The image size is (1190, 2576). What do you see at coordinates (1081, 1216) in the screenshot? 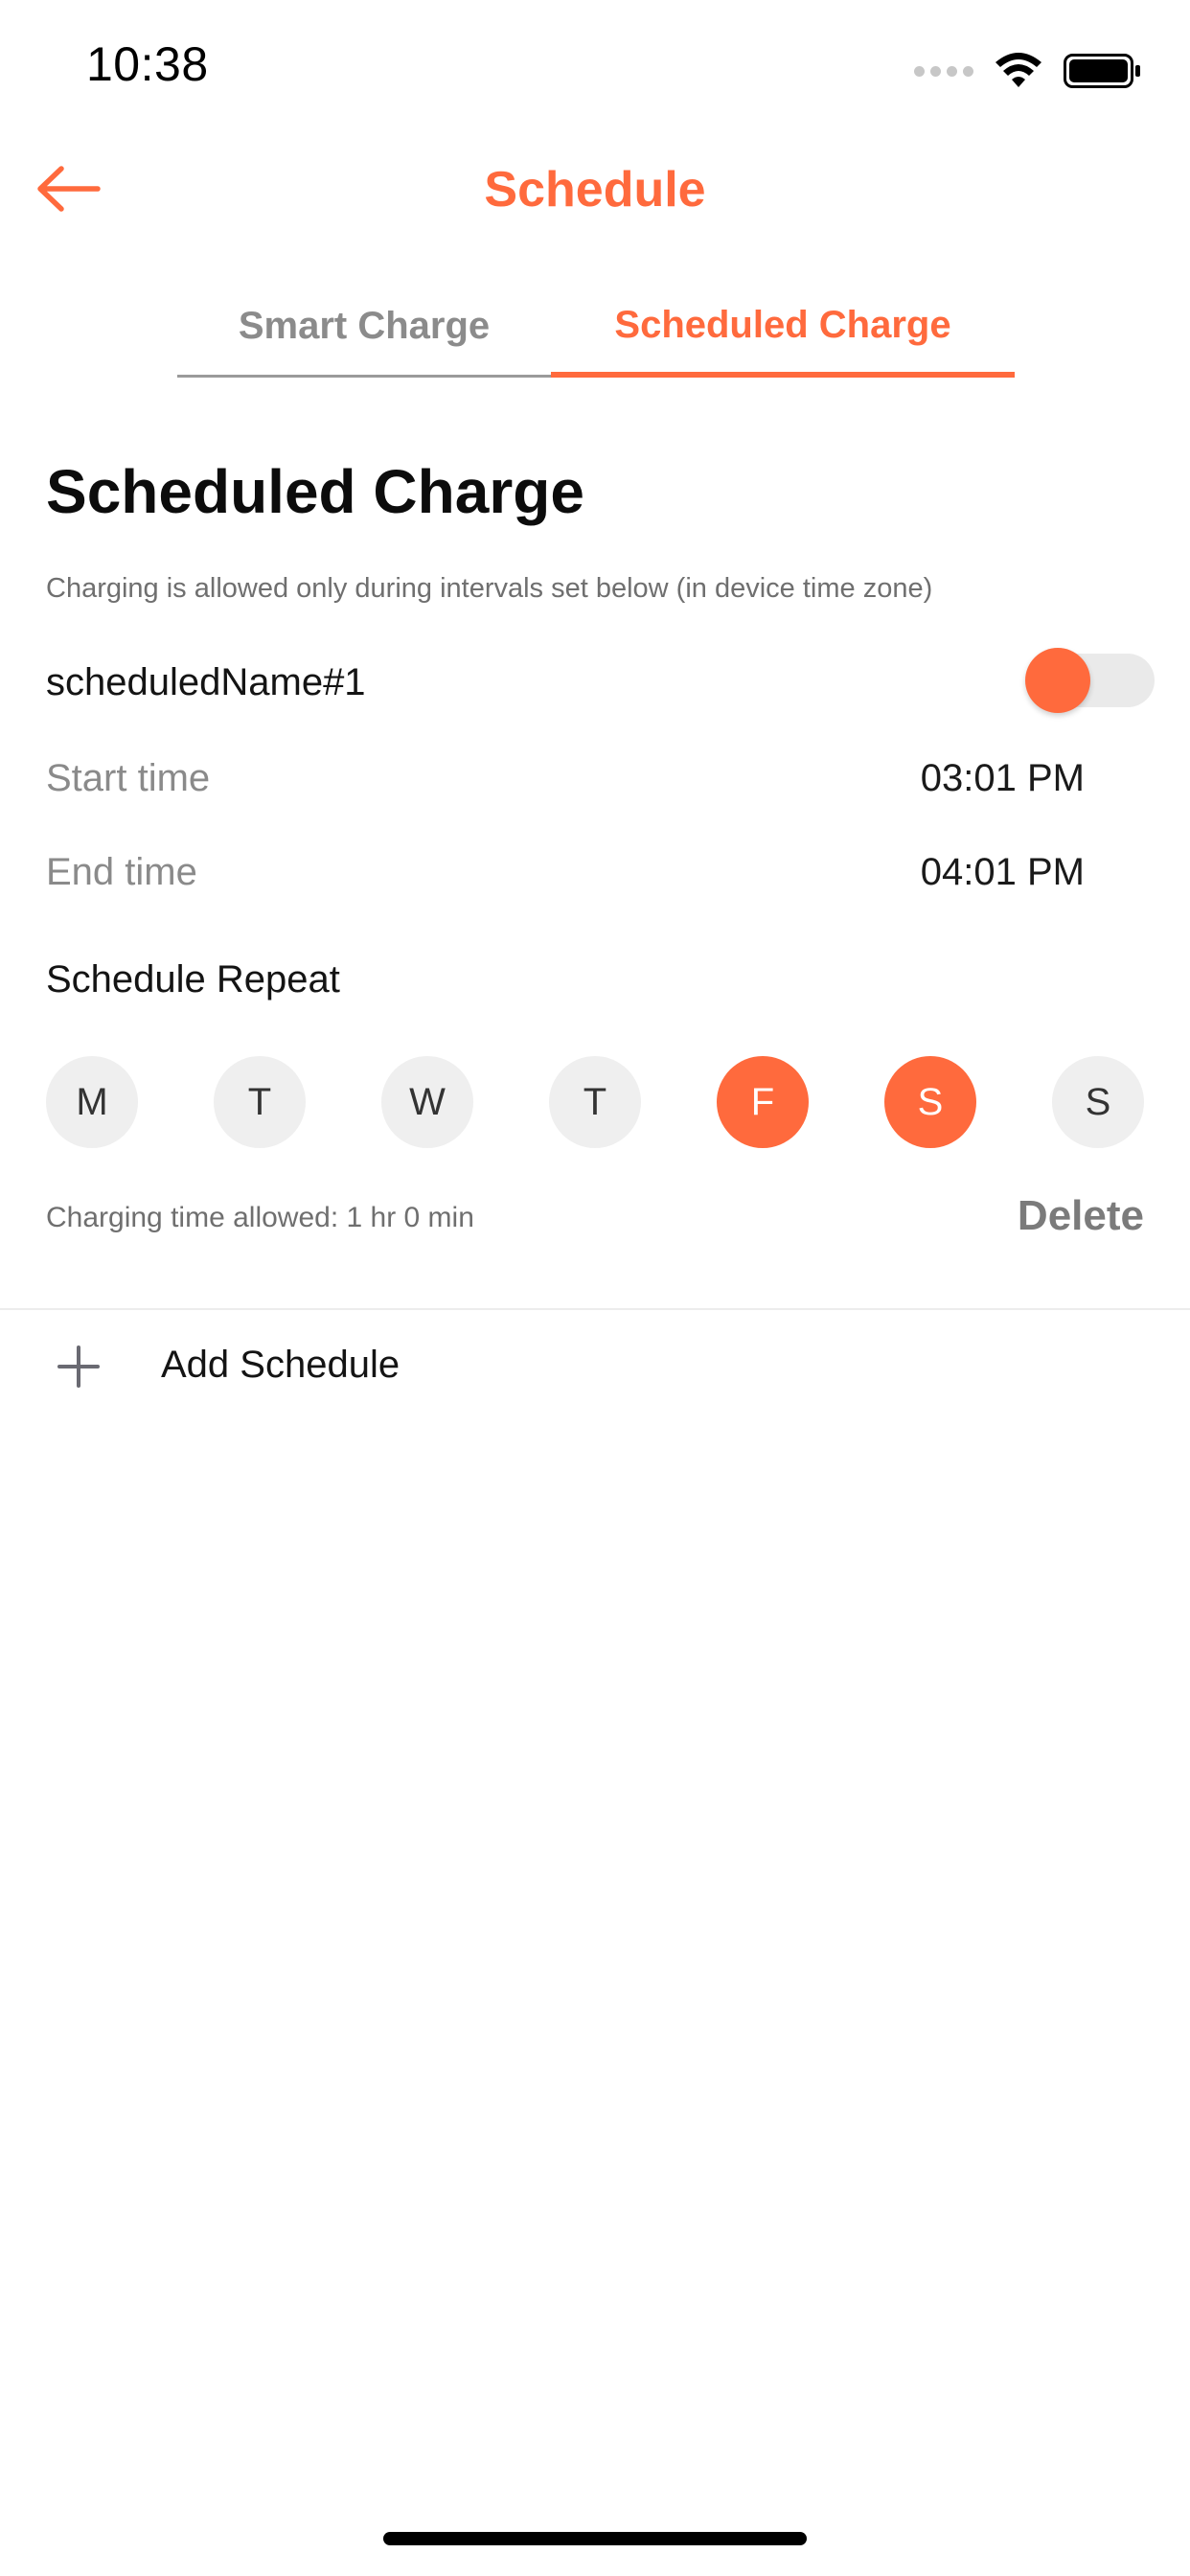
I see `delete-button: Delete` at bounding box center [1081, 1216].